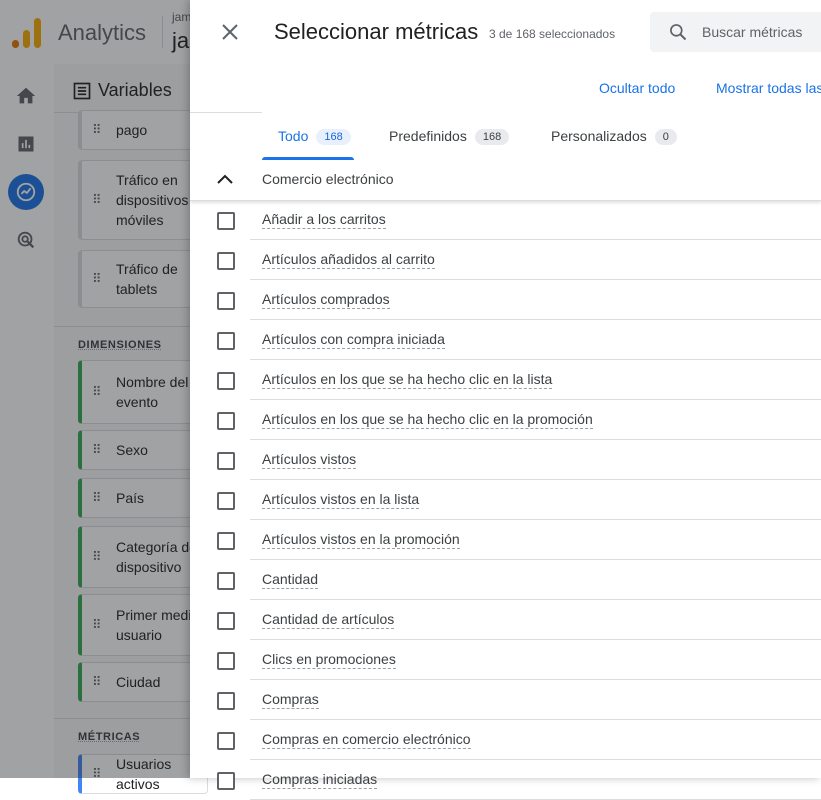 This screenshot has height=800, width=821. What do you see at coordinates (637, 88) in the screenshot?
I see `hide-all-link: Ocultar todo` at bounding box center [637, 88].